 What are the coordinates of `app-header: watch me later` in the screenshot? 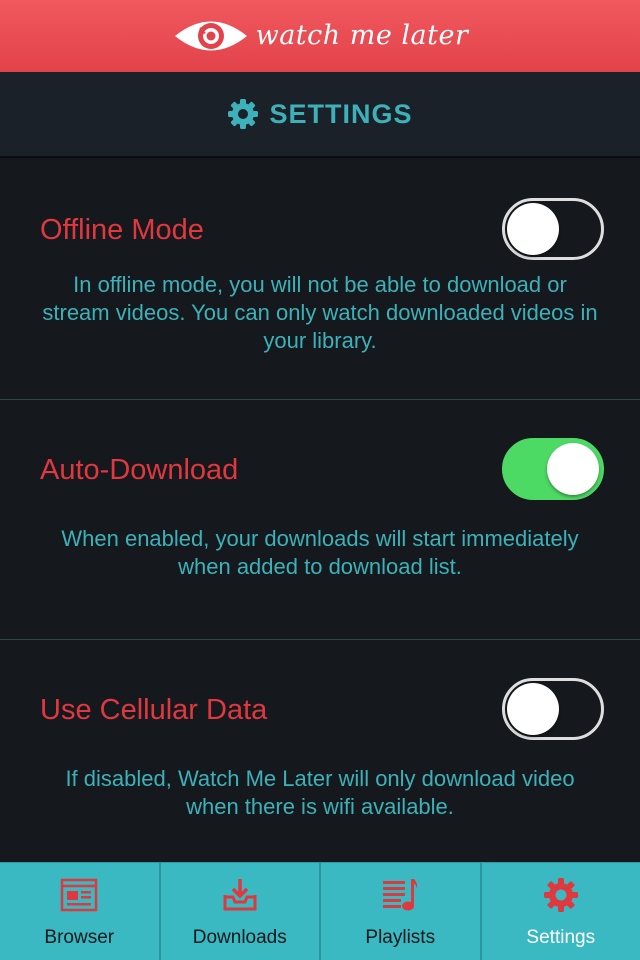 It's located at (320, 36).